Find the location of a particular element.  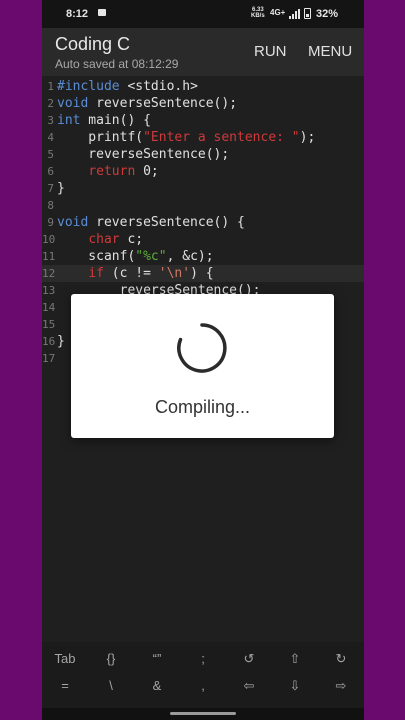

code-token: if is located at coordinates (96, 273).